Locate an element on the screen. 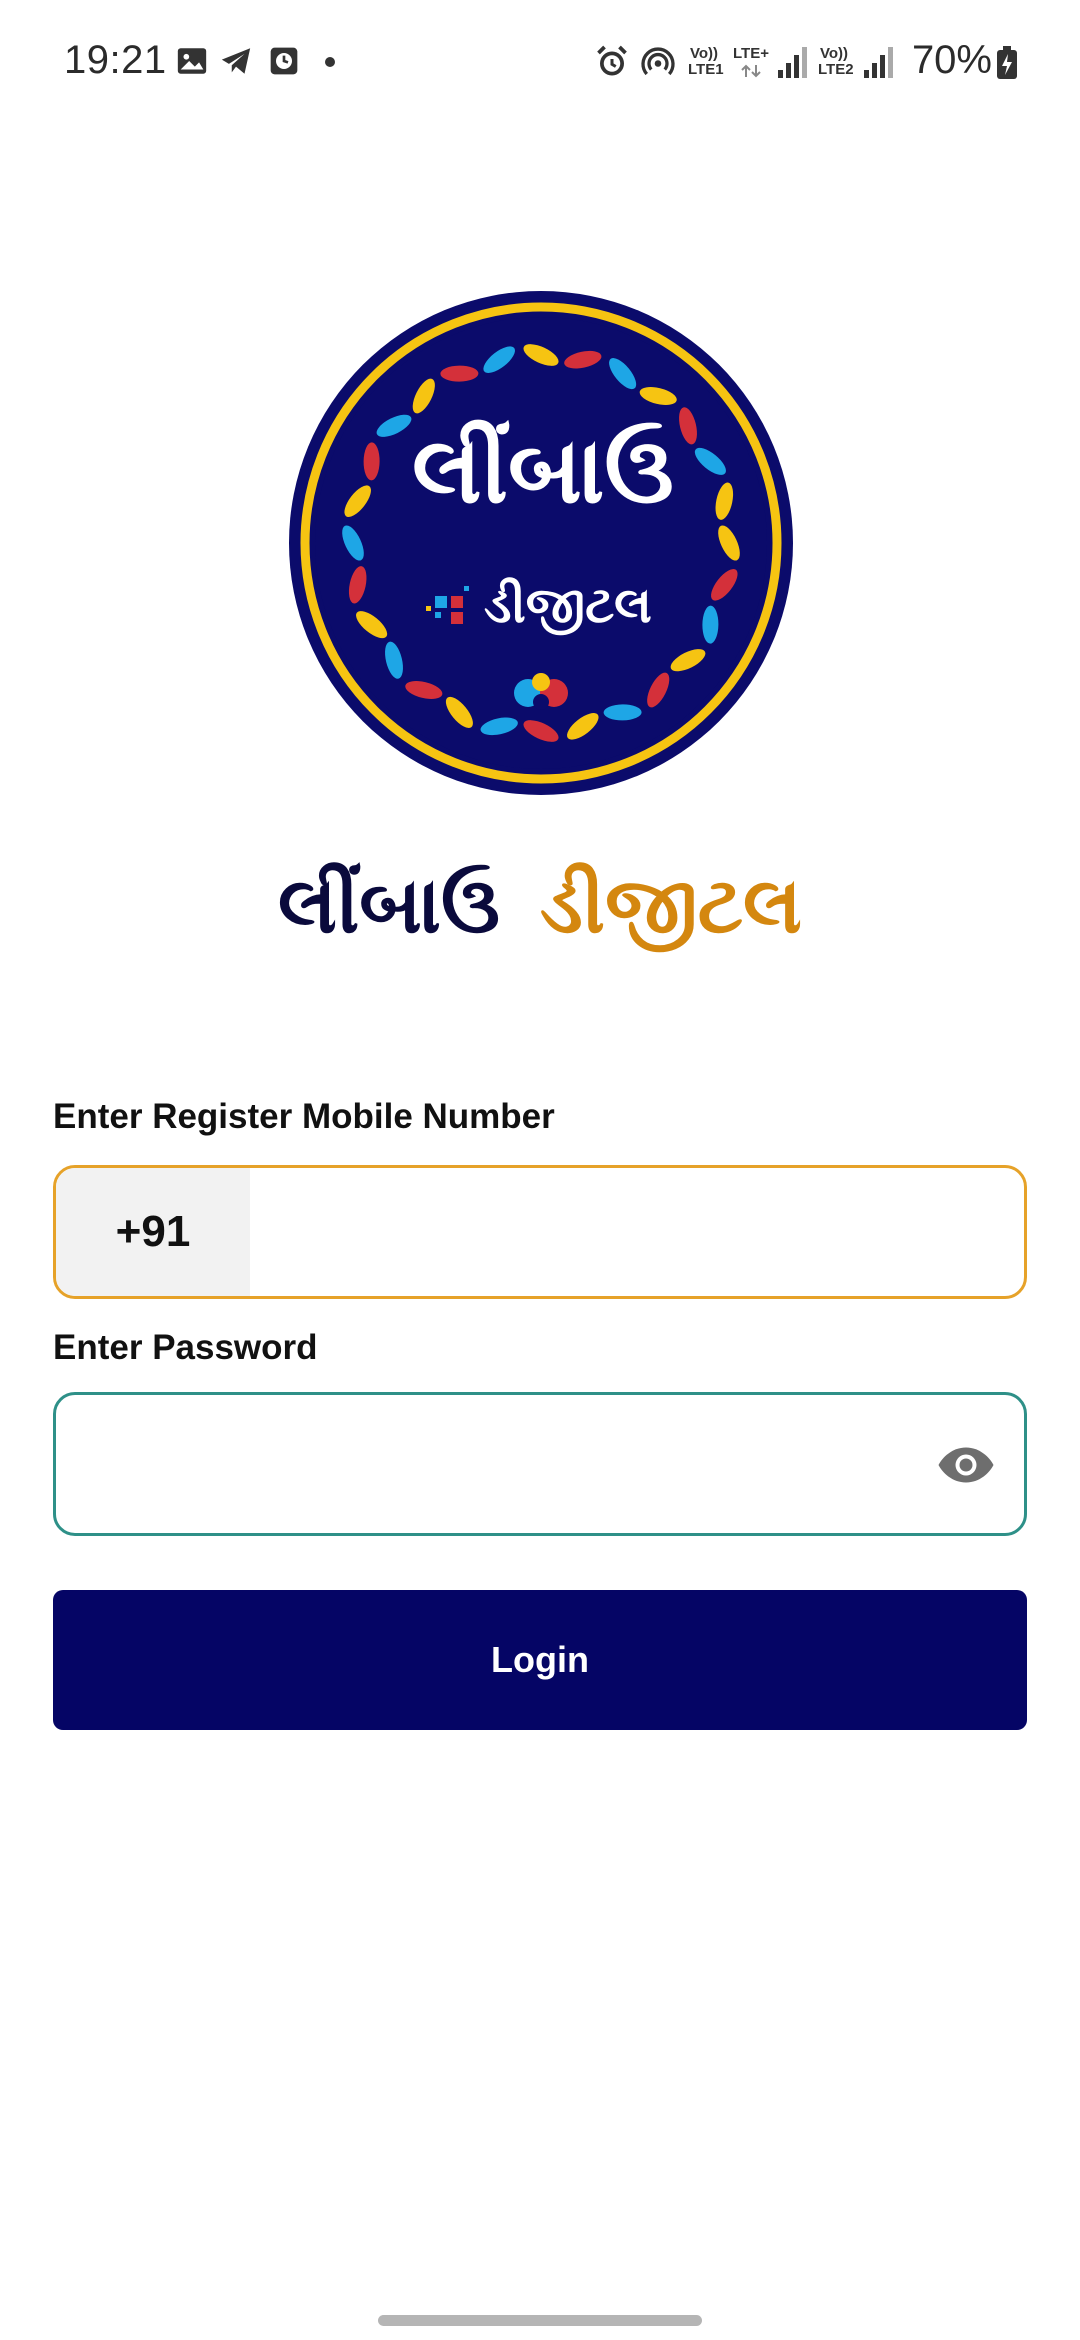  alarm-icon is located at coordinates (612, 60).